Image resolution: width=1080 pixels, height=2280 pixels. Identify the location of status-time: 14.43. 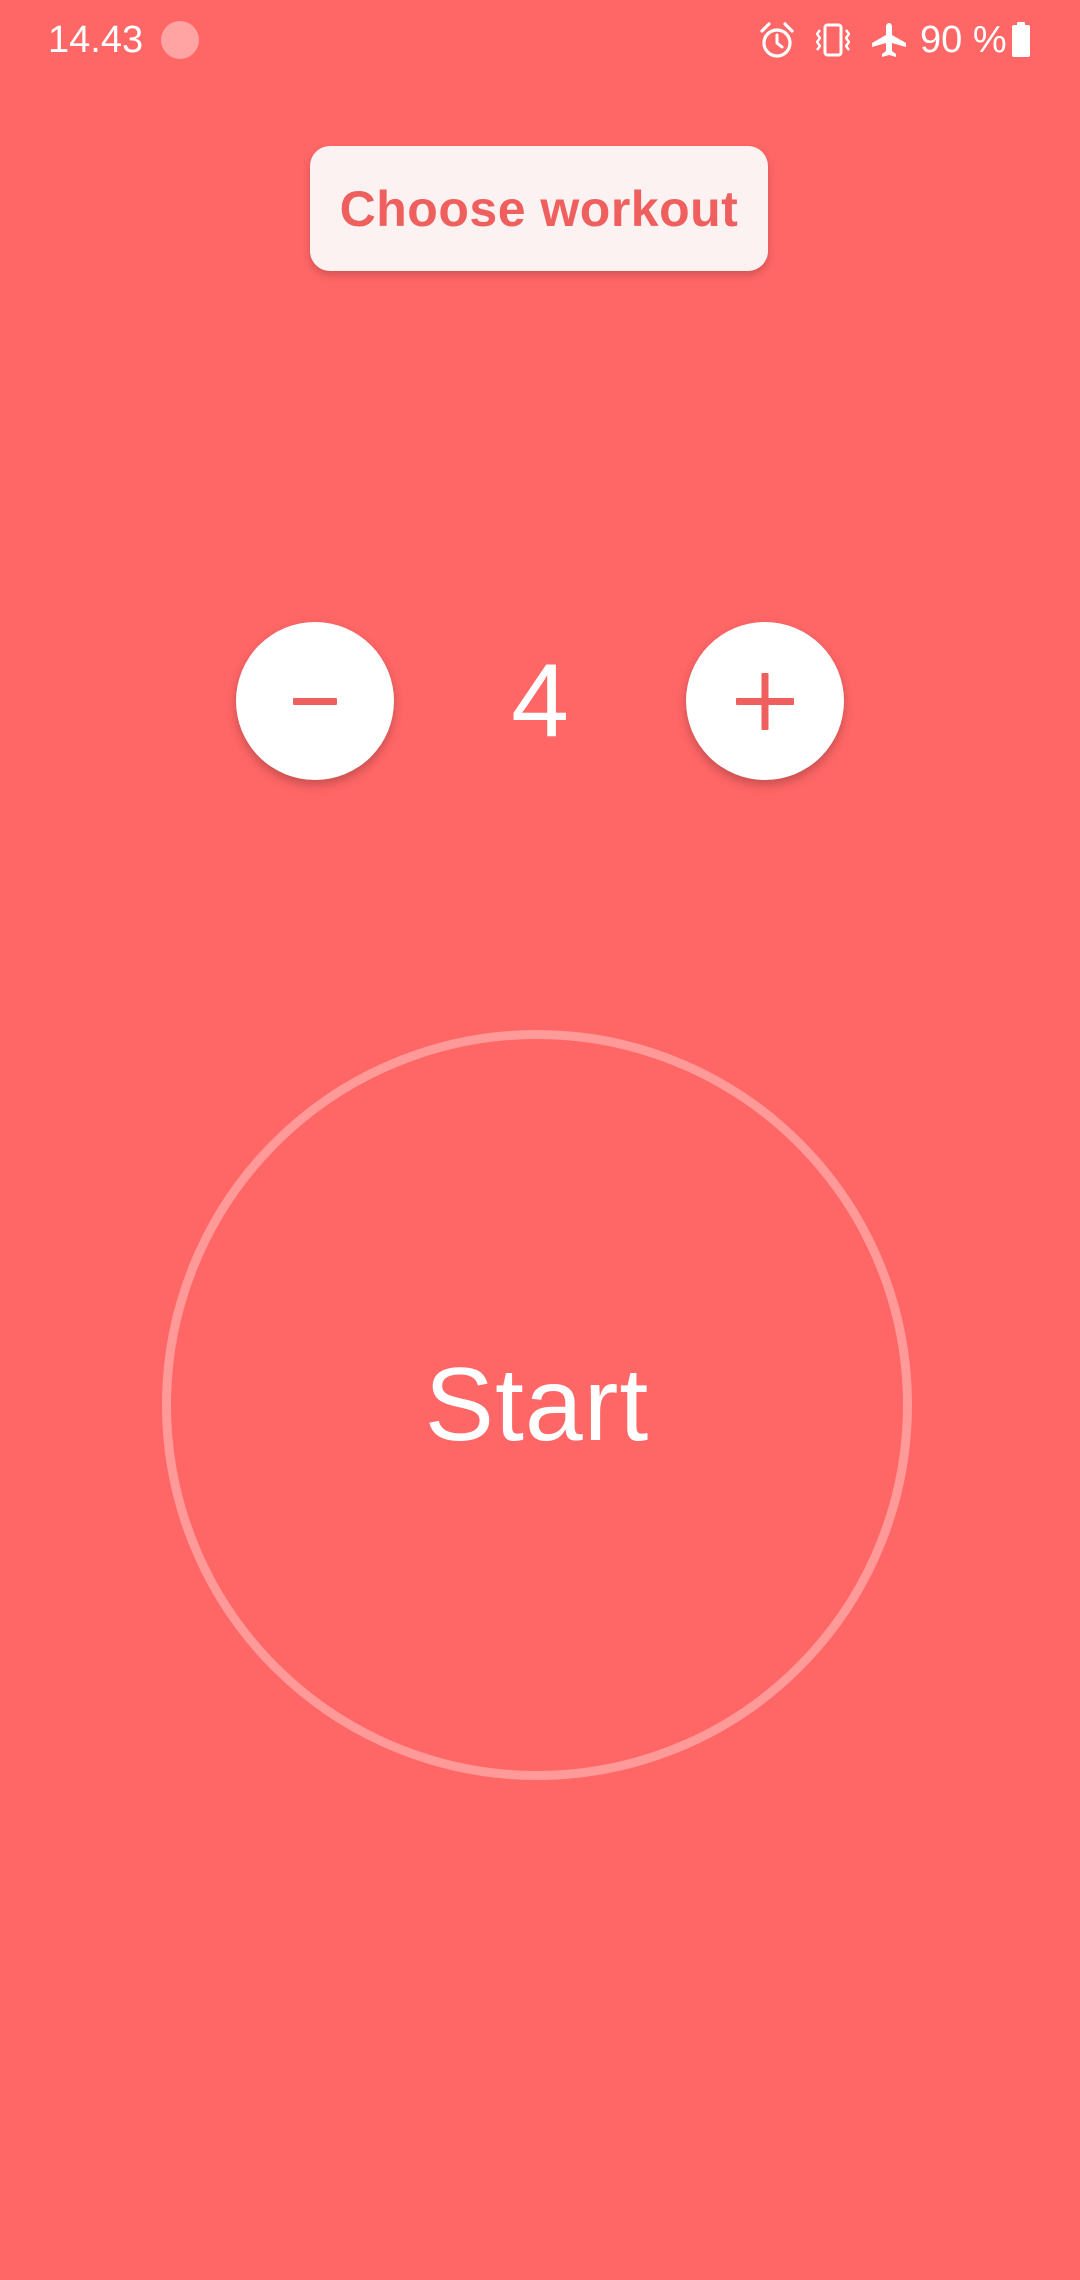
(96, 40).